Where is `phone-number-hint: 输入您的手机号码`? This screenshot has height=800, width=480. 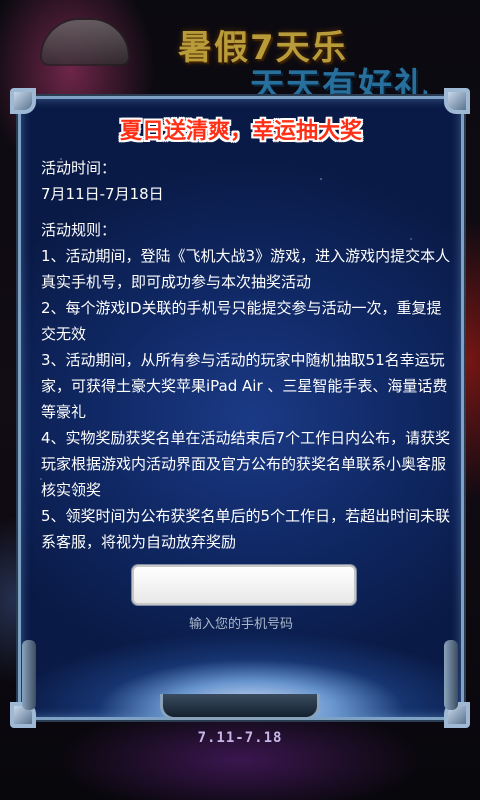
phone-number-hint: 输入您的手机号码 is located at coordinates (240, 624).